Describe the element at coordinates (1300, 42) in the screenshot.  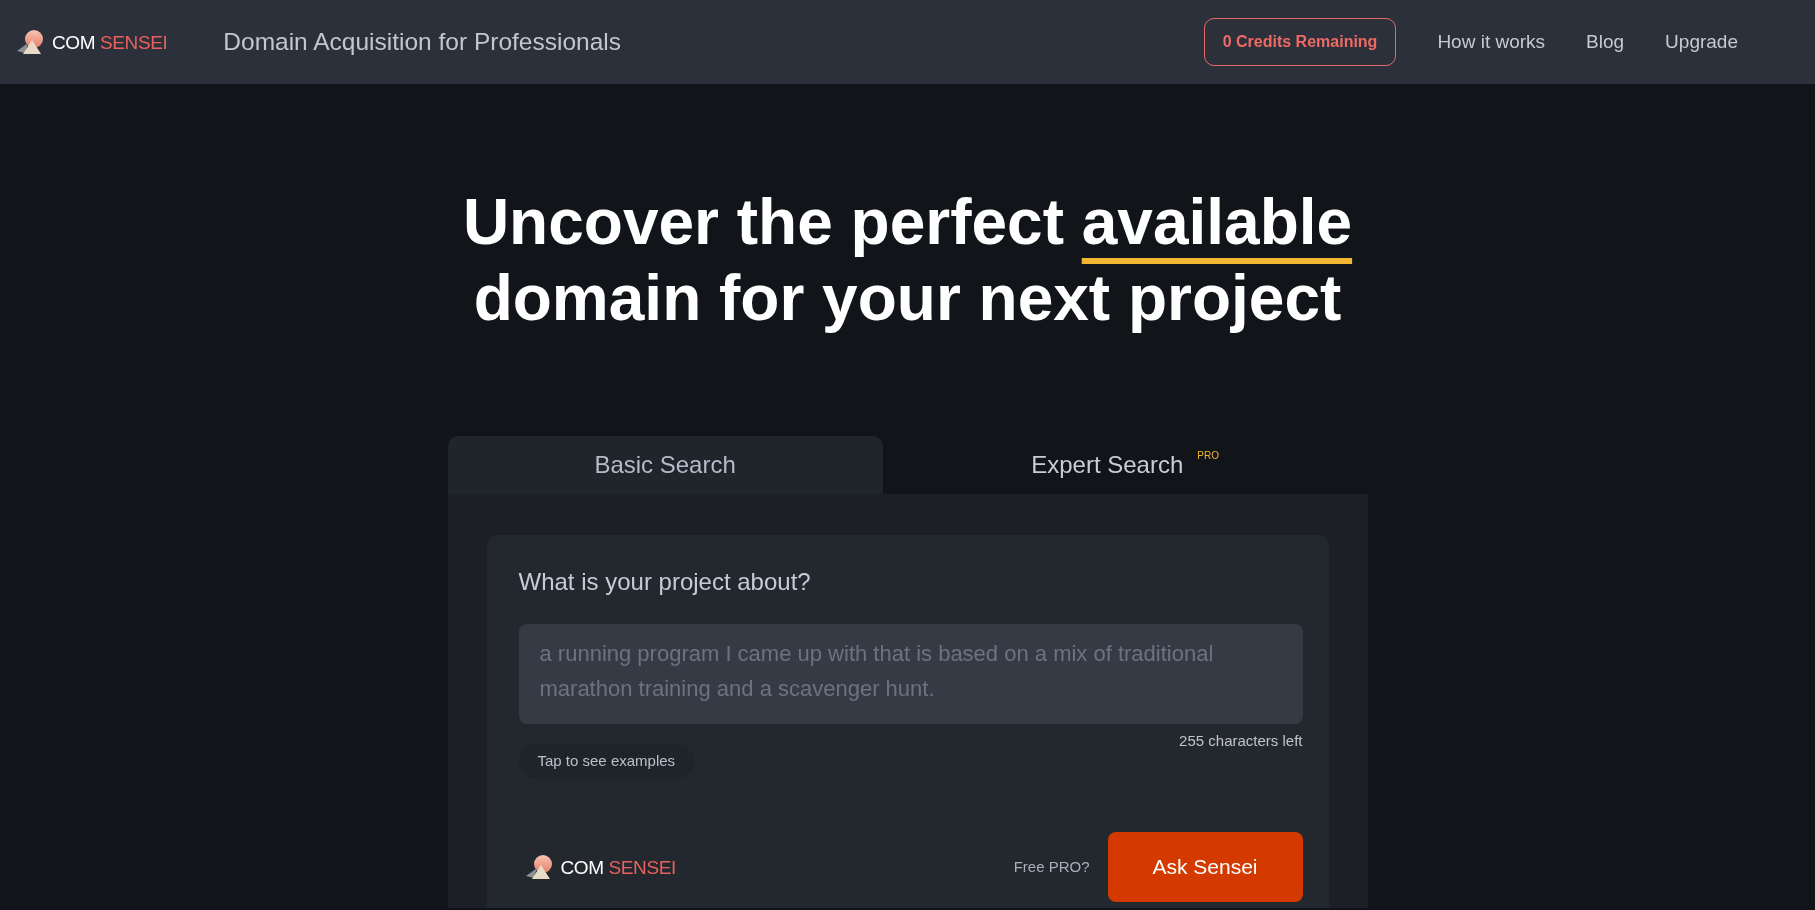
I see `credits-button: 0 Credits Remaining` at that location.